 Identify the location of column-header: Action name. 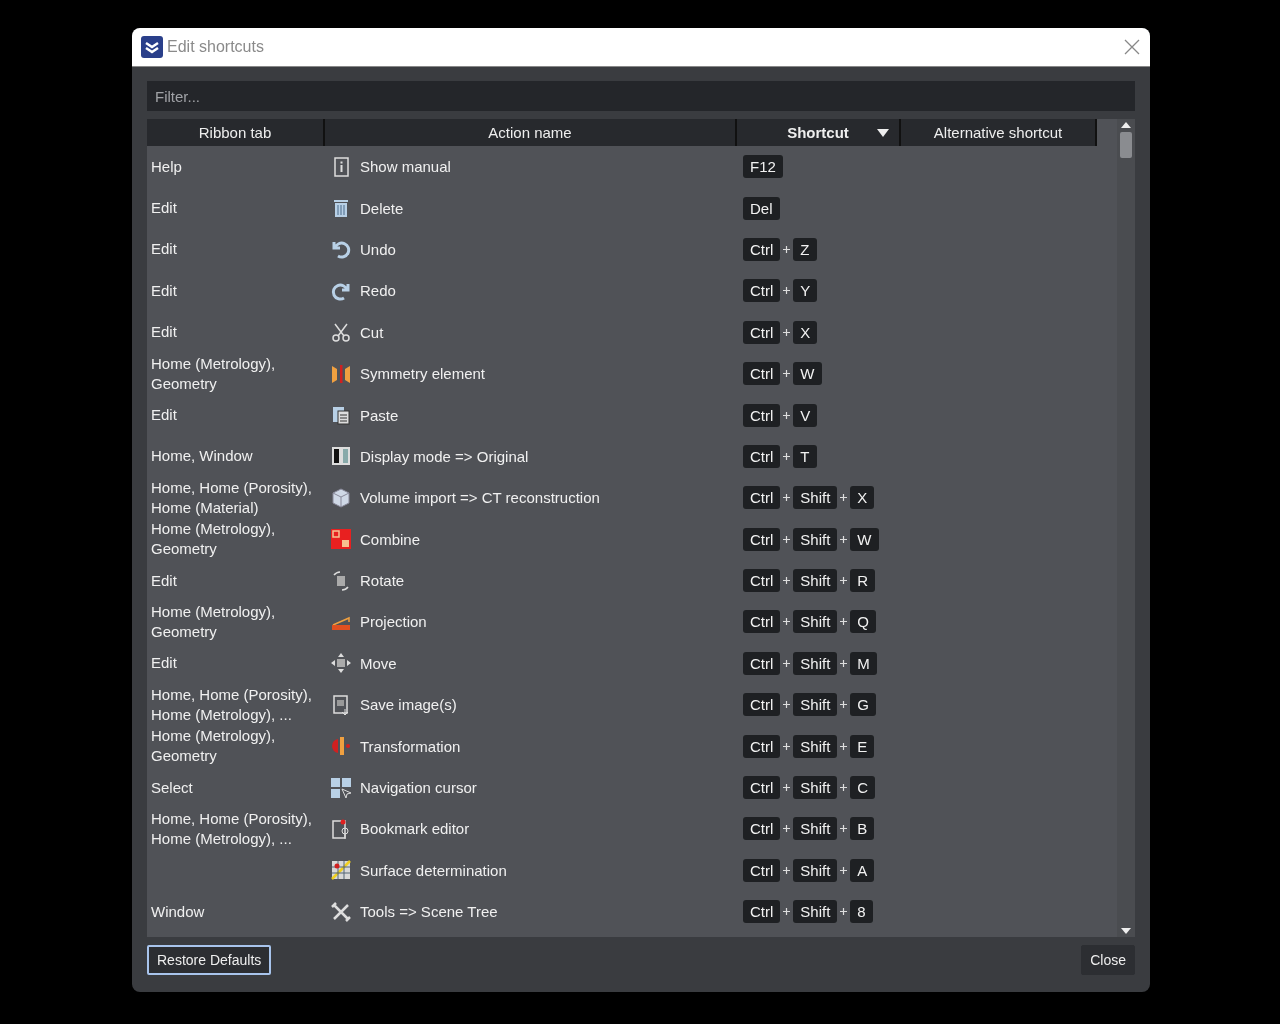
(531, 132).